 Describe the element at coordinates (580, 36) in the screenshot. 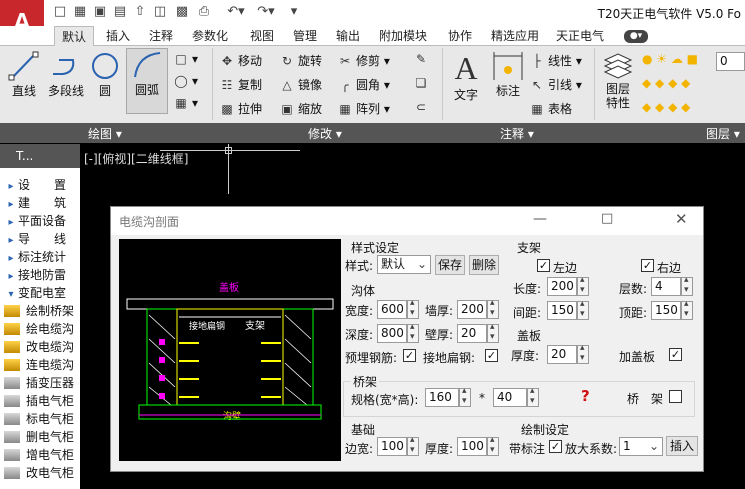

I see `tab-11: 天正电气` at that location.